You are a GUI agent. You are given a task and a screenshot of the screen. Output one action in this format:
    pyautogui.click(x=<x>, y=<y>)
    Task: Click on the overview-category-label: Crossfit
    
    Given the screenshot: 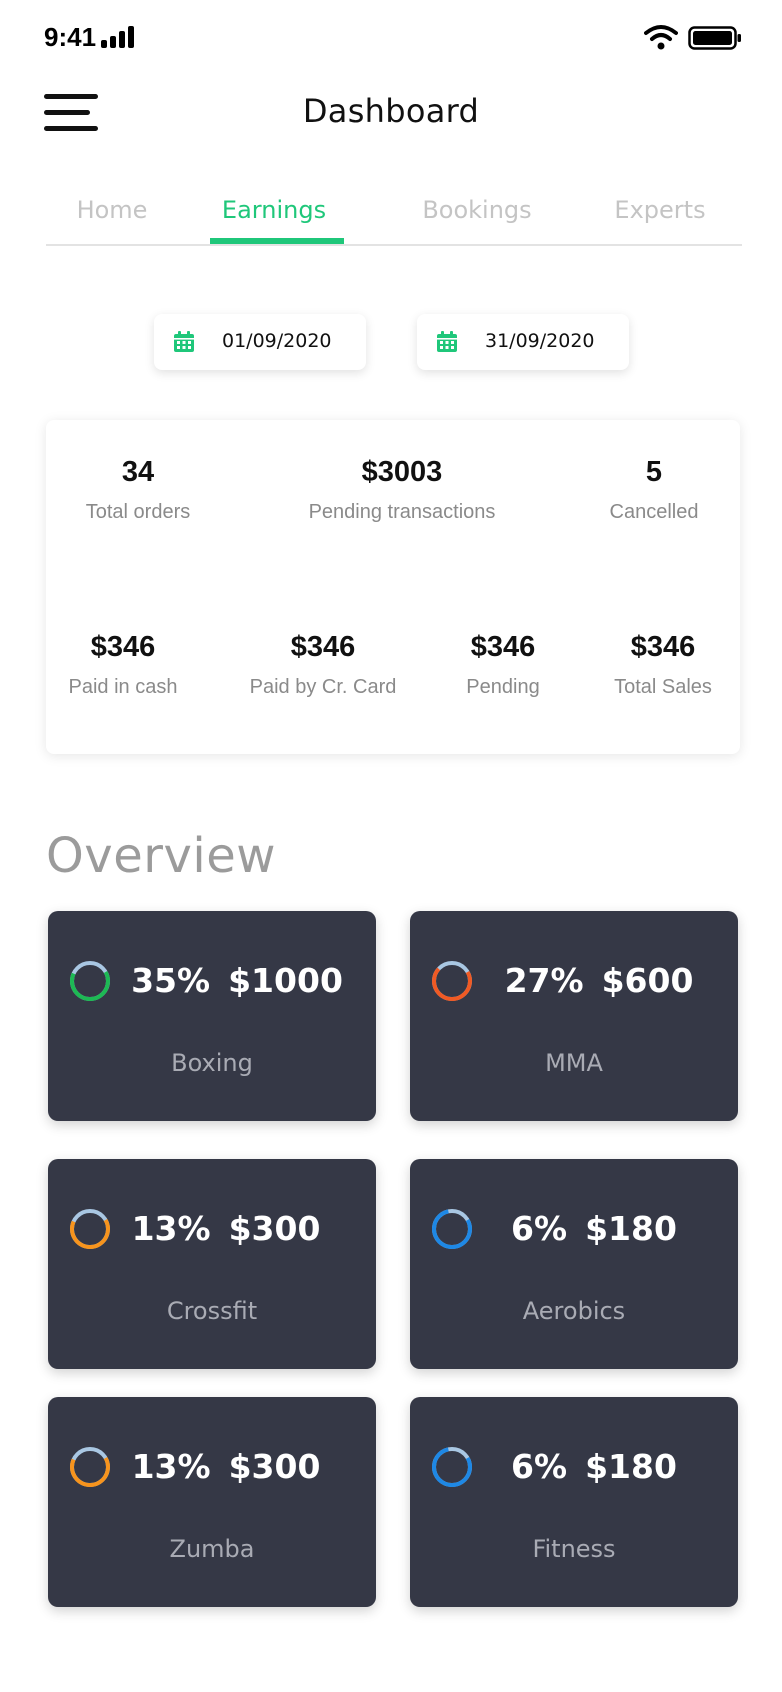 What is the action you would take?
    pyautogui.click(x=212, y=1311)
    